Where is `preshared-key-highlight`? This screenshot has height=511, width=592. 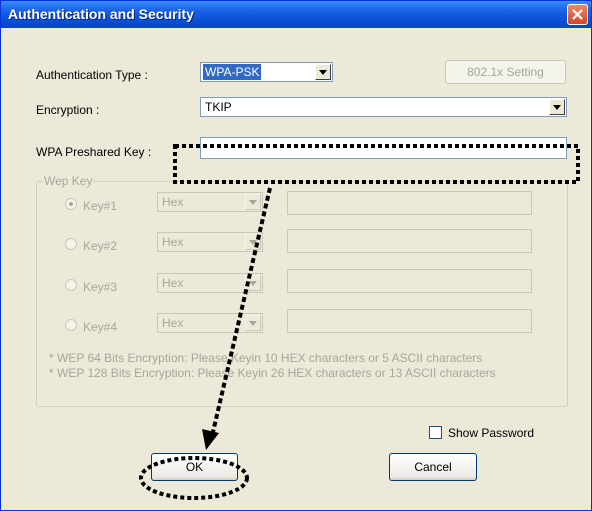 preshared-key-highlight is located at coordinates (376, 164).